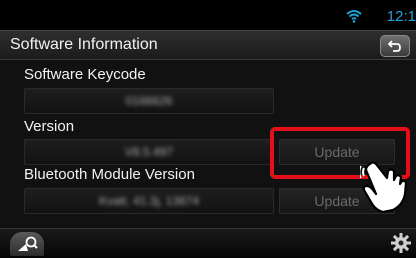 The image size is (416, 258). I want to click on bluetooth-module-version-field: Kvatt, 41.3j, 13874, so click(149, 201).